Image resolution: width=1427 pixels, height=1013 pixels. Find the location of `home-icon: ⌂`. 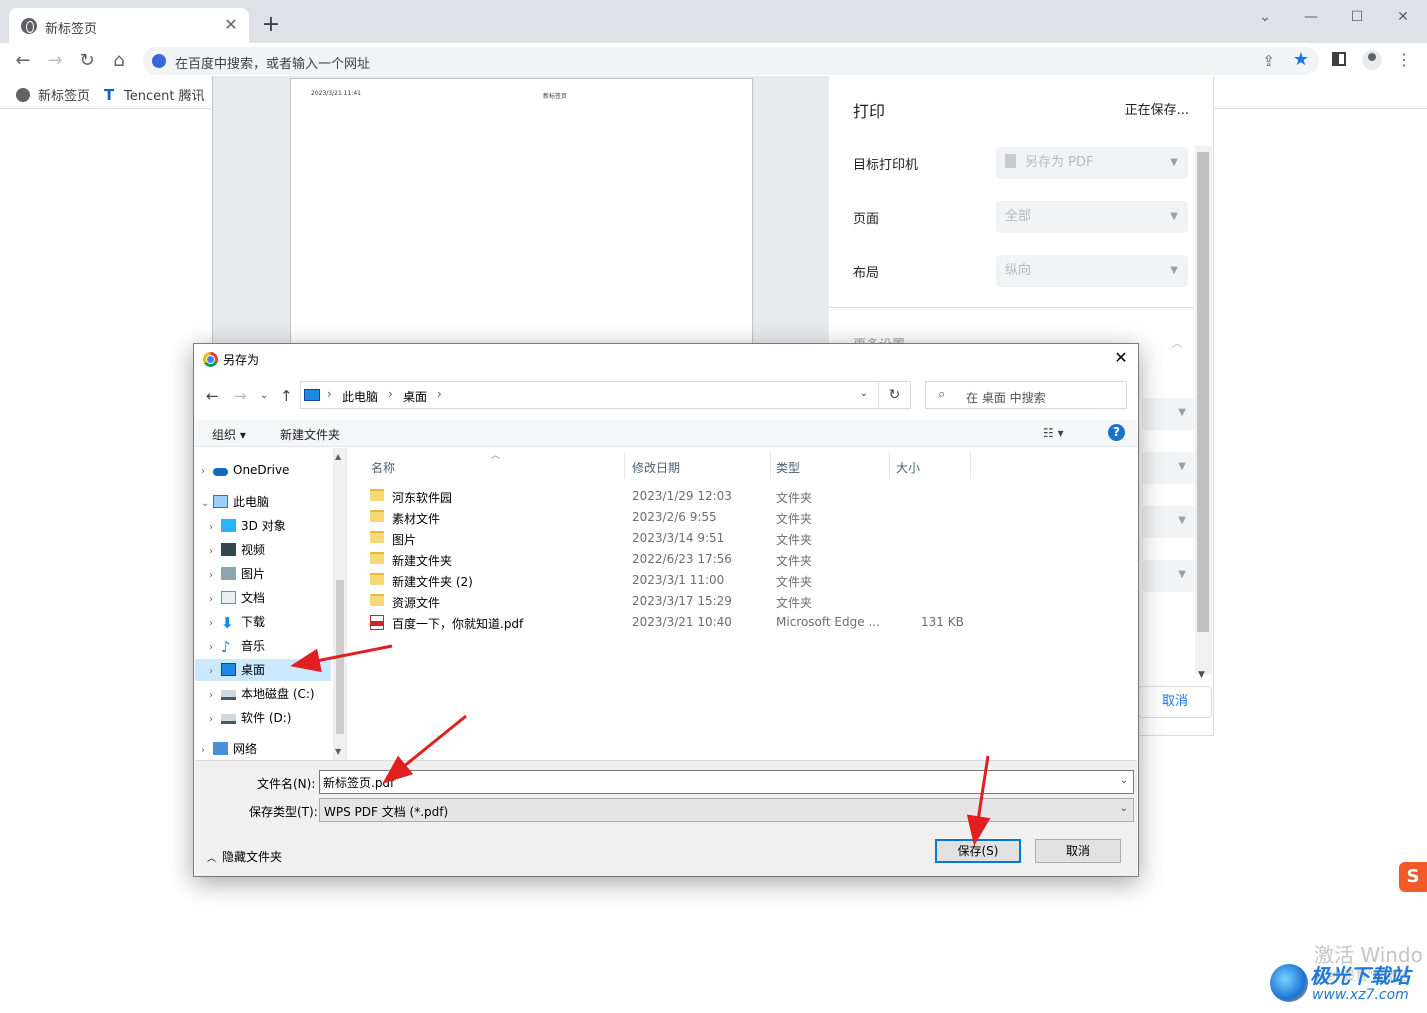

home-icon: ⌂ is located at coordinates (119, 61).